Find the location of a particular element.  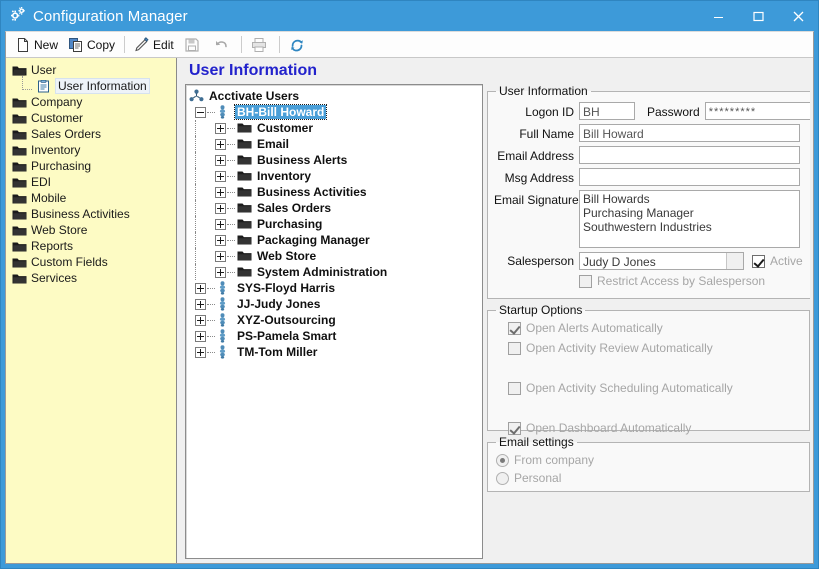

sidebar-item-reports: Reports is located at coordinates (91, 246).